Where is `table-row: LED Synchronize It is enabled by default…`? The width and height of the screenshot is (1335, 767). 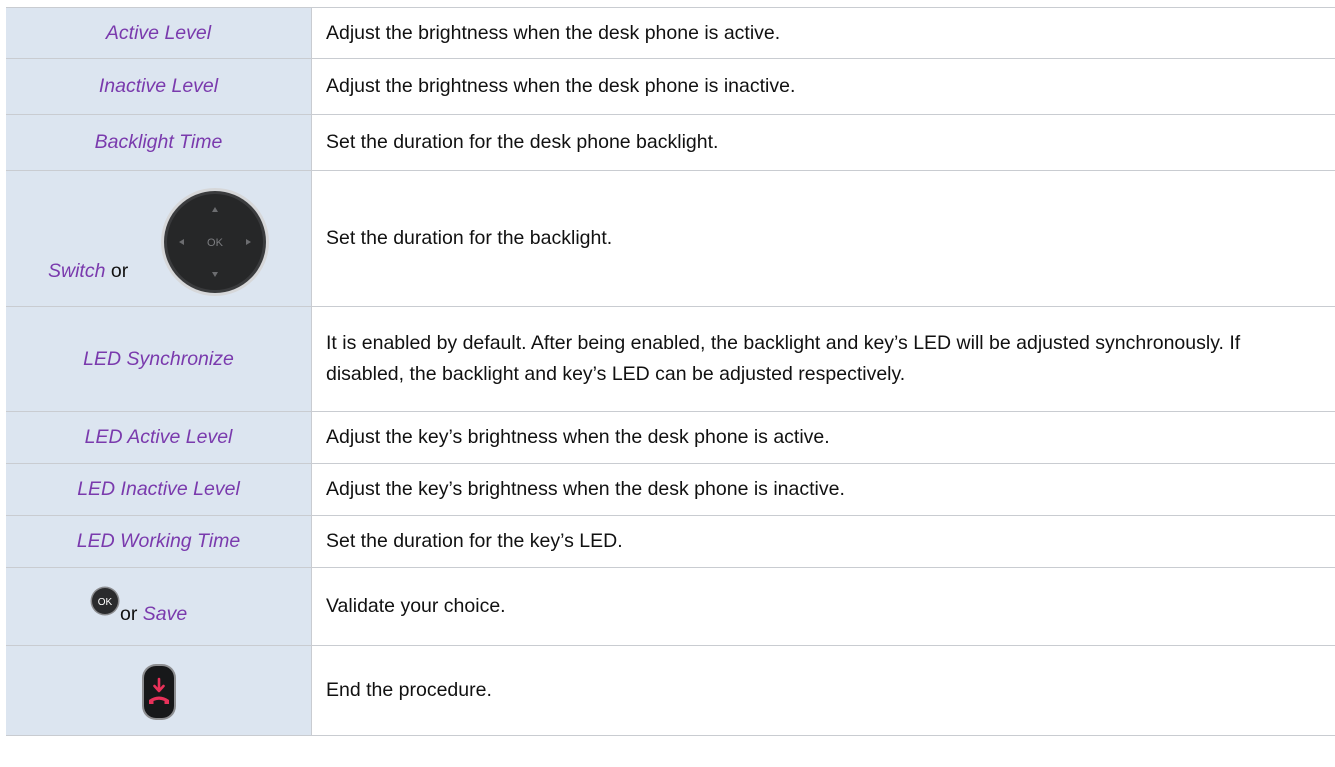
table-row: LED Synchronize It is enabled by default… is located at coordinates (670, 359).